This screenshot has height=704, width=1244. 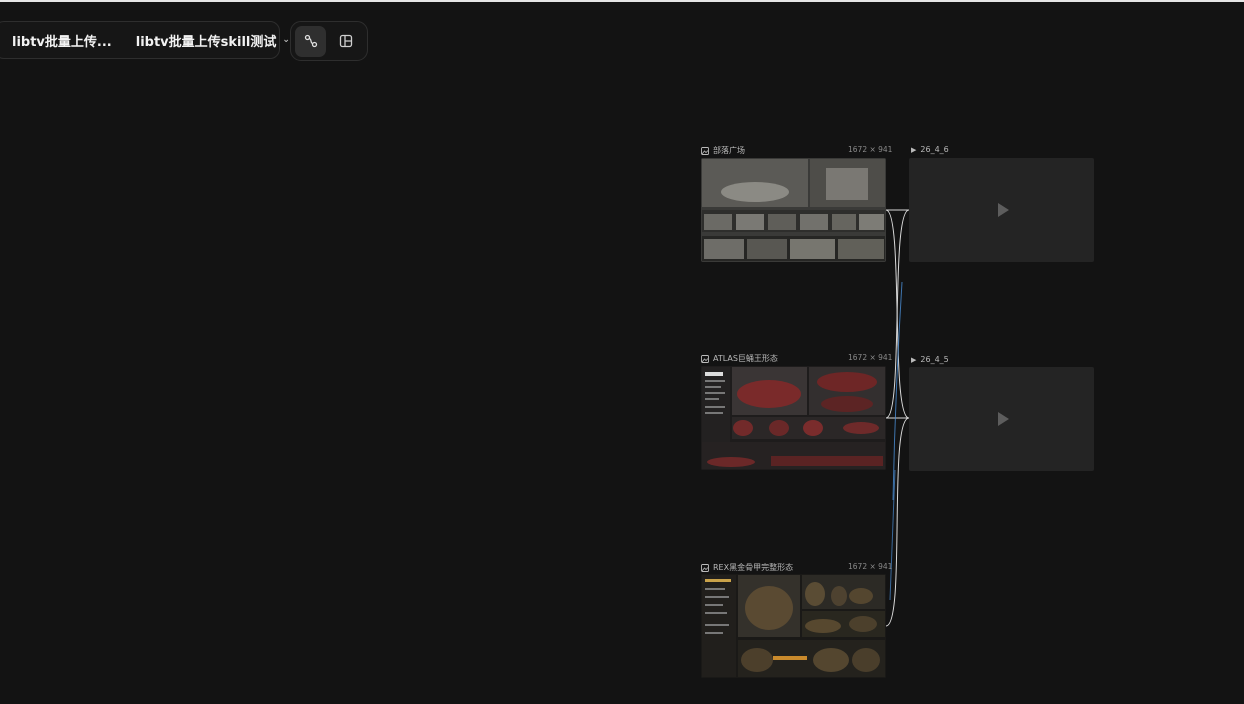 What do you see at coordinates (206, 42) in the screenshot?
I see `breadcrumb-current: libtv批量上传skill测试` at bounding box center [206, 42].